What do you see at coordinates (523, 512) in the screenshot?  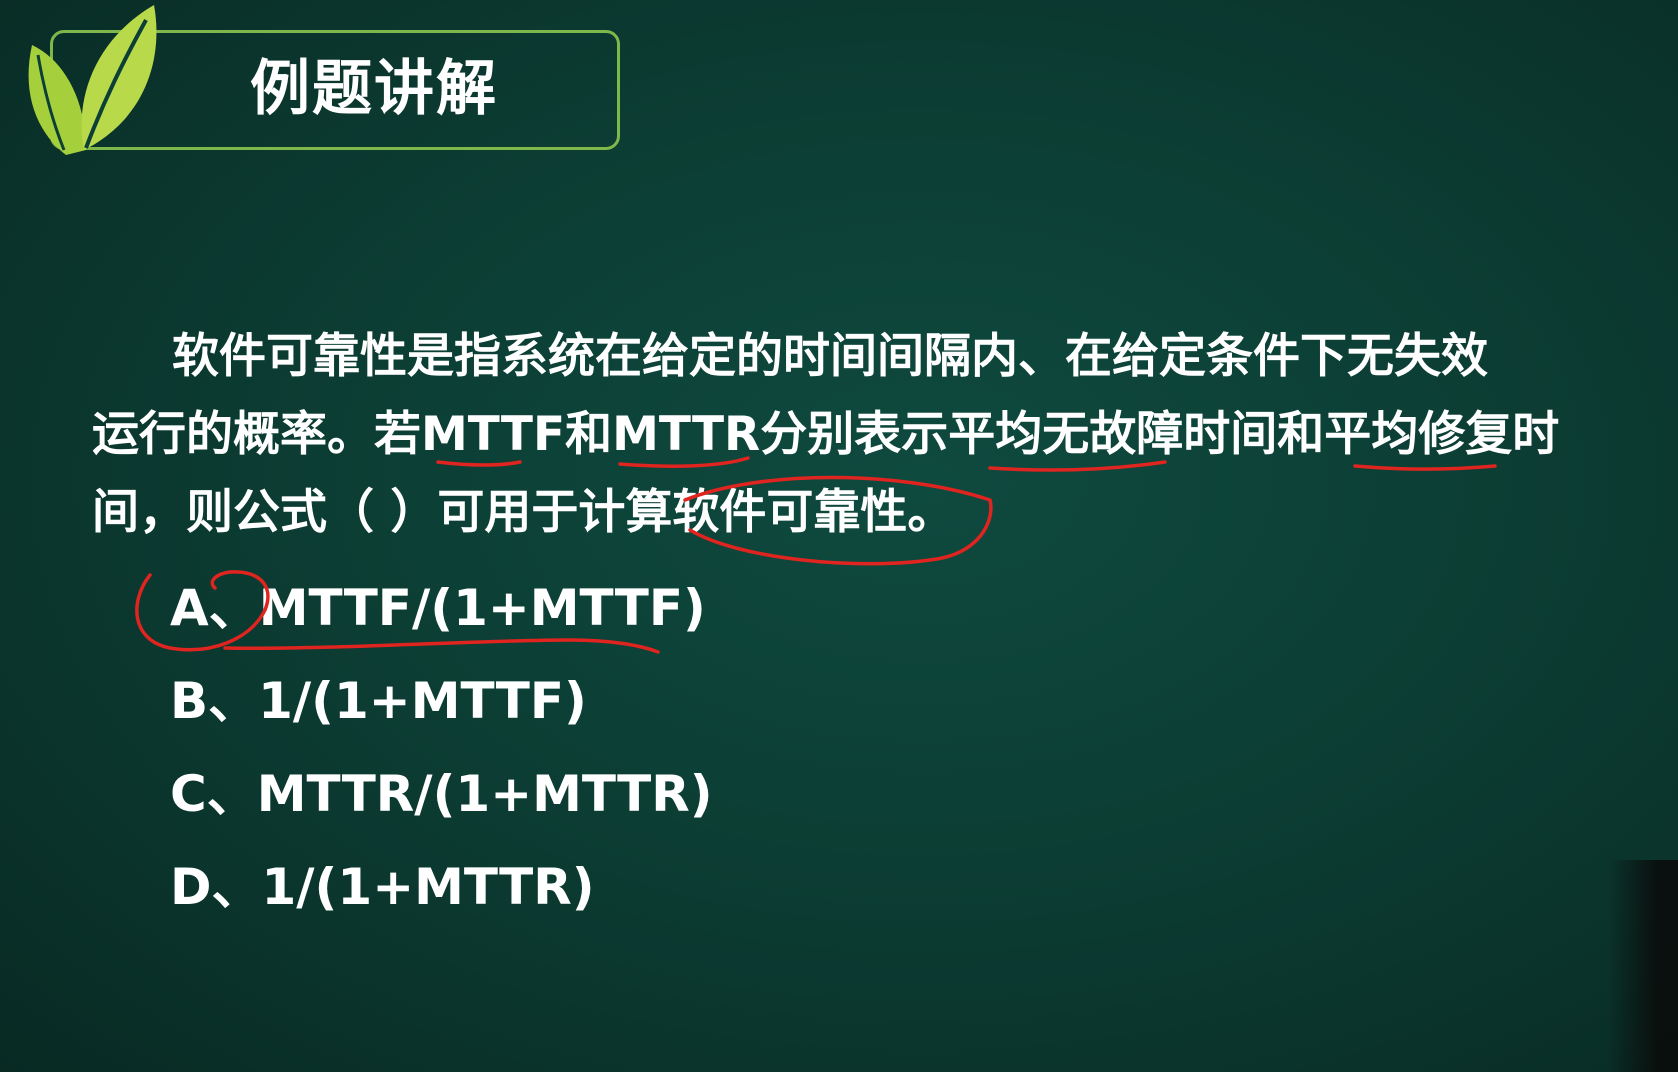 I see `question-line: 间，则公式（ ）可用于计算软件可靠性。` at bounding box center [523, 512].